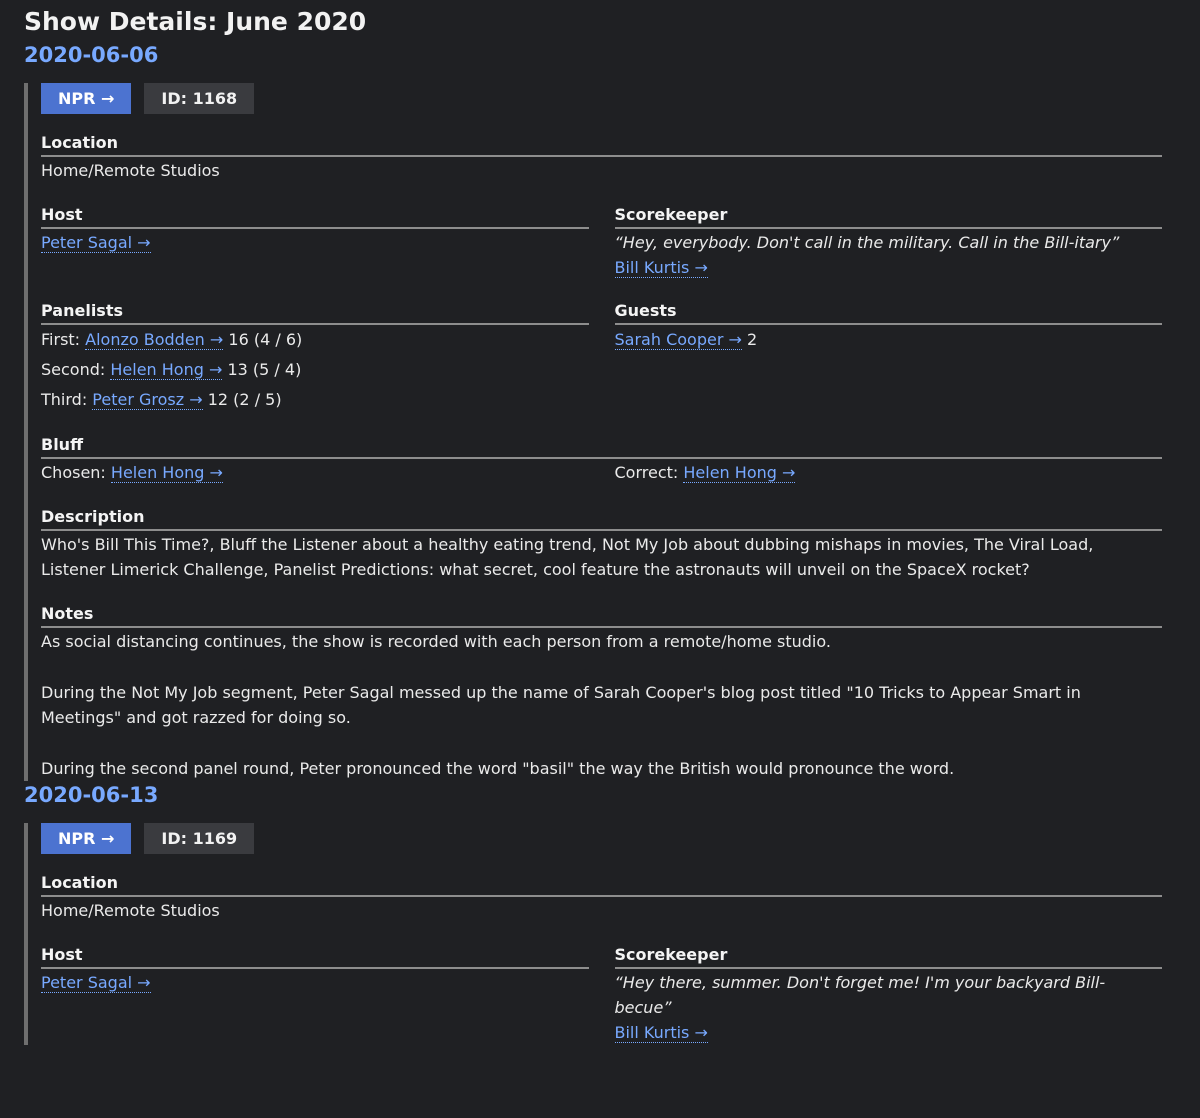  What do you see at coordinates (739, 473) in the screenshot?
I see `bluff-correct-link: Helen Hong →` at bounding box center [739, 473].